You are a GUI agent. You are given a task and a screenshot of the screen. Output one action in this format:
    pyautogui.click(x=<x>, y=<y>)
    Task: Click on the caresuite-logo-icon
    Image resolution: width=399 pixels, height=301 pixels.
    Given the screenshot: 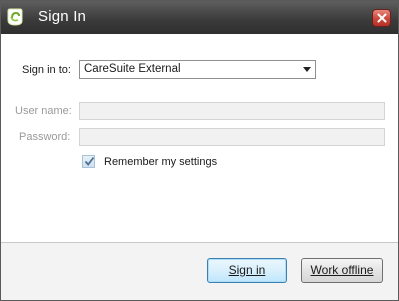 What is the action you would take?
    pyautogui.click(x=15, y=17)
    